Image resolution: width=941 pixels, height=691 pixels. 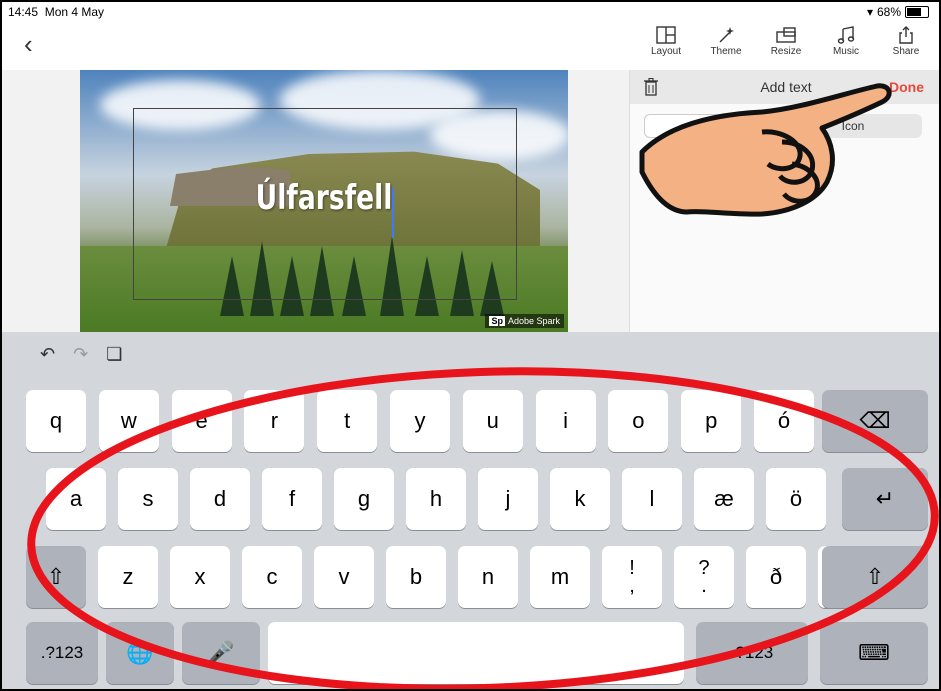 What do you see at coordinates (560, 577) in the screenshot?
I see `key-m: m` at bounding box center [560, 577].